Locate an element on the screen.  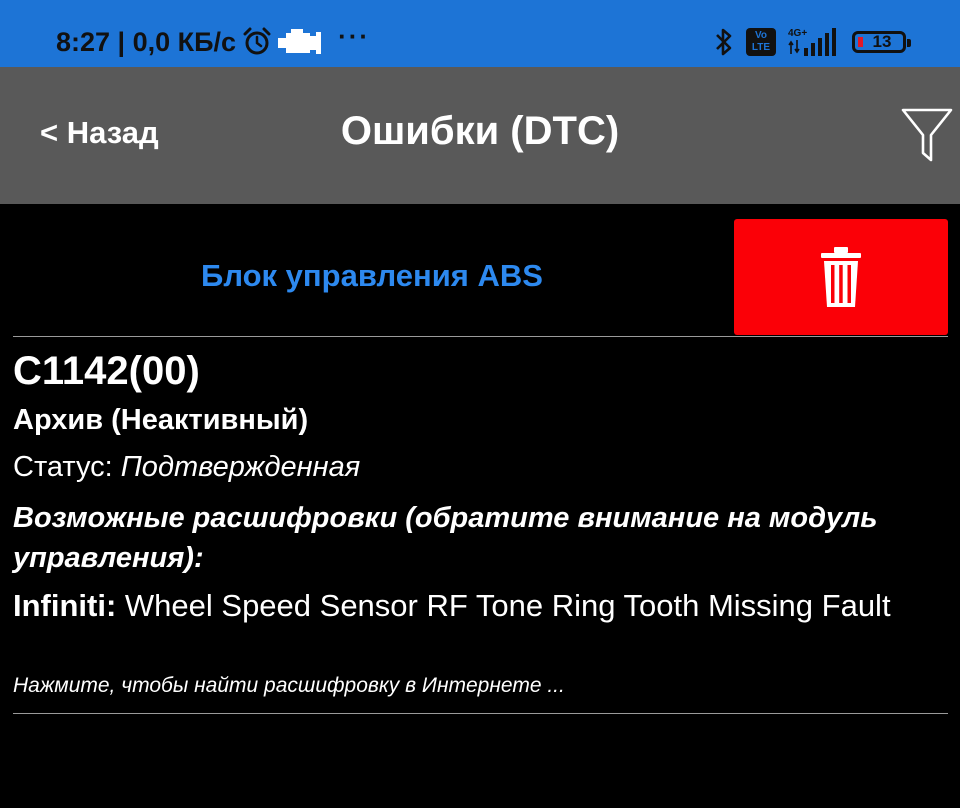
check-engine-icon is located at coordinates (300, 41).